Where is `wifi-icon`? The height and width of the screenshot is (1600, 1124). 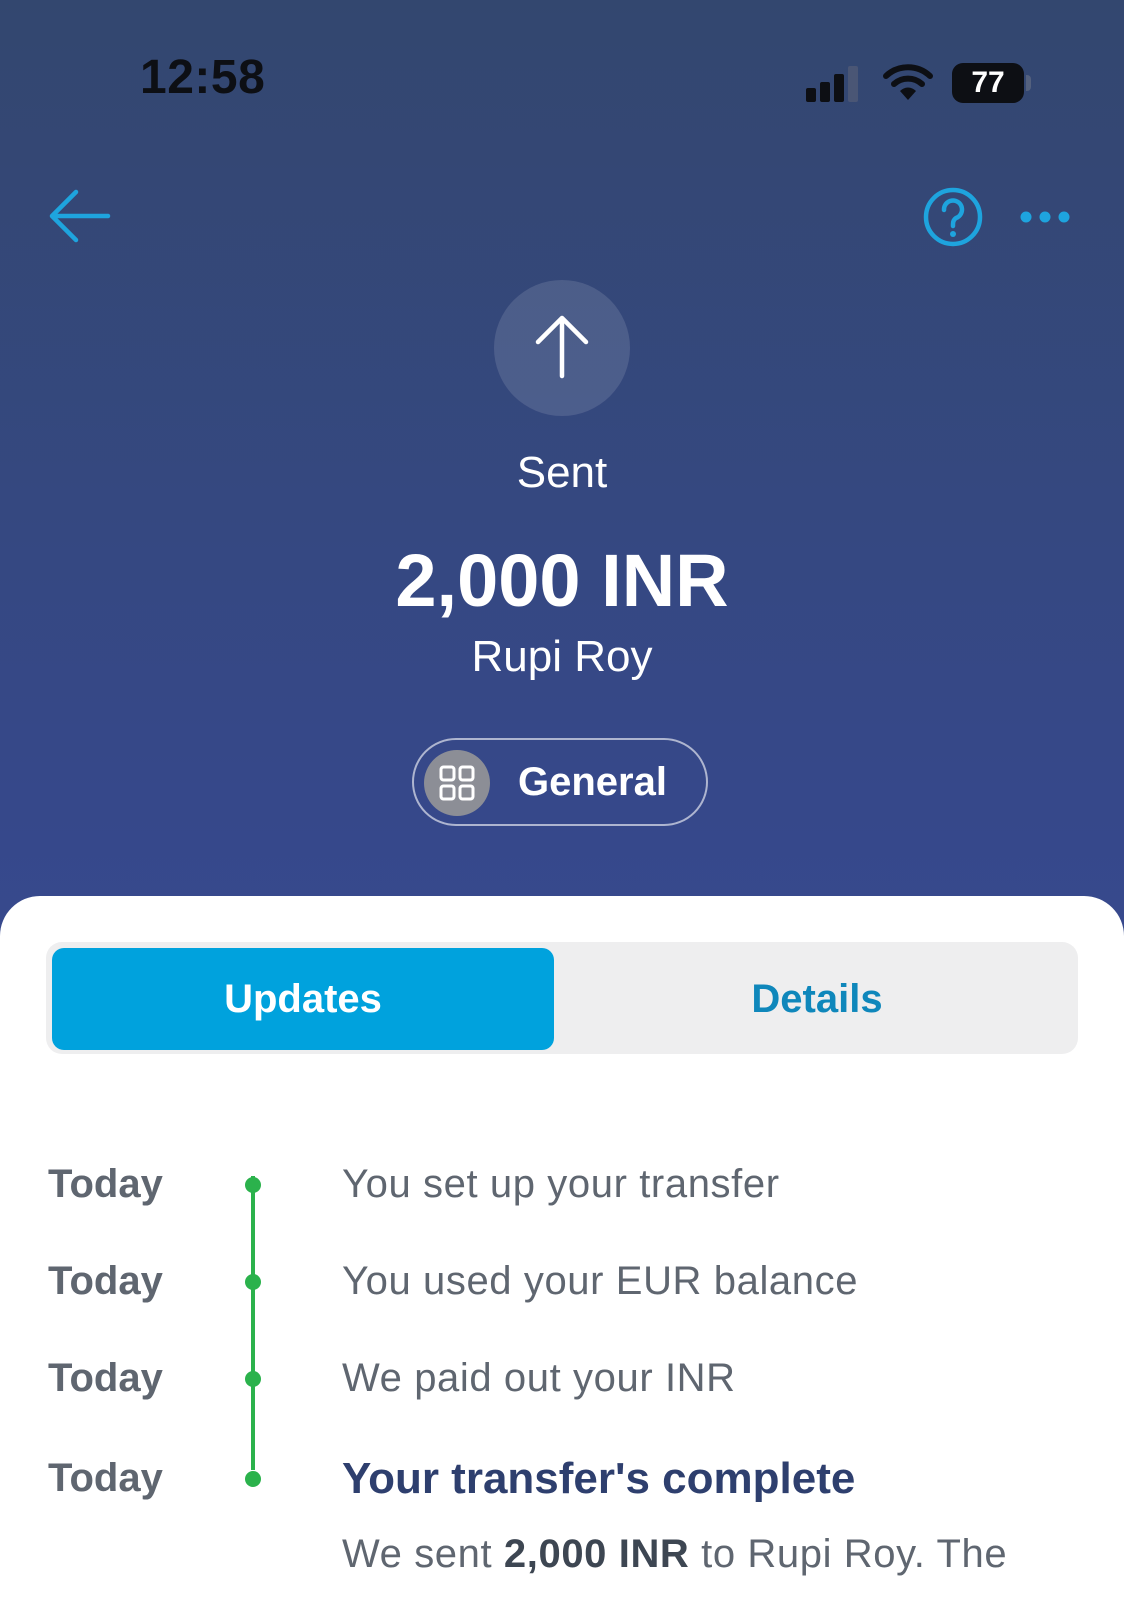 wifi-icon is located at coordinates (908, 82).